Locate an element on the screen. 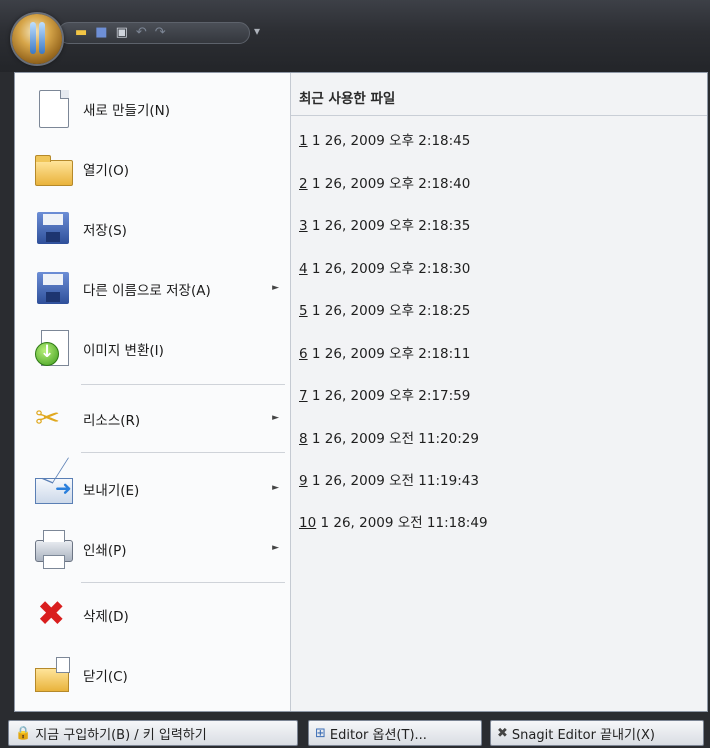 This screenshot has width=710, height=748. recent-file-item: 2 1 26, 2009 오후 2:18:40 is located at coordinates (384, 182).